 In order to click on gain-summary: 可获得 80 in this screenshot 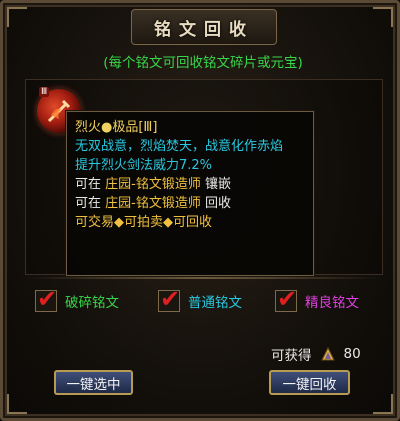, I will do `click(316, 354)`.